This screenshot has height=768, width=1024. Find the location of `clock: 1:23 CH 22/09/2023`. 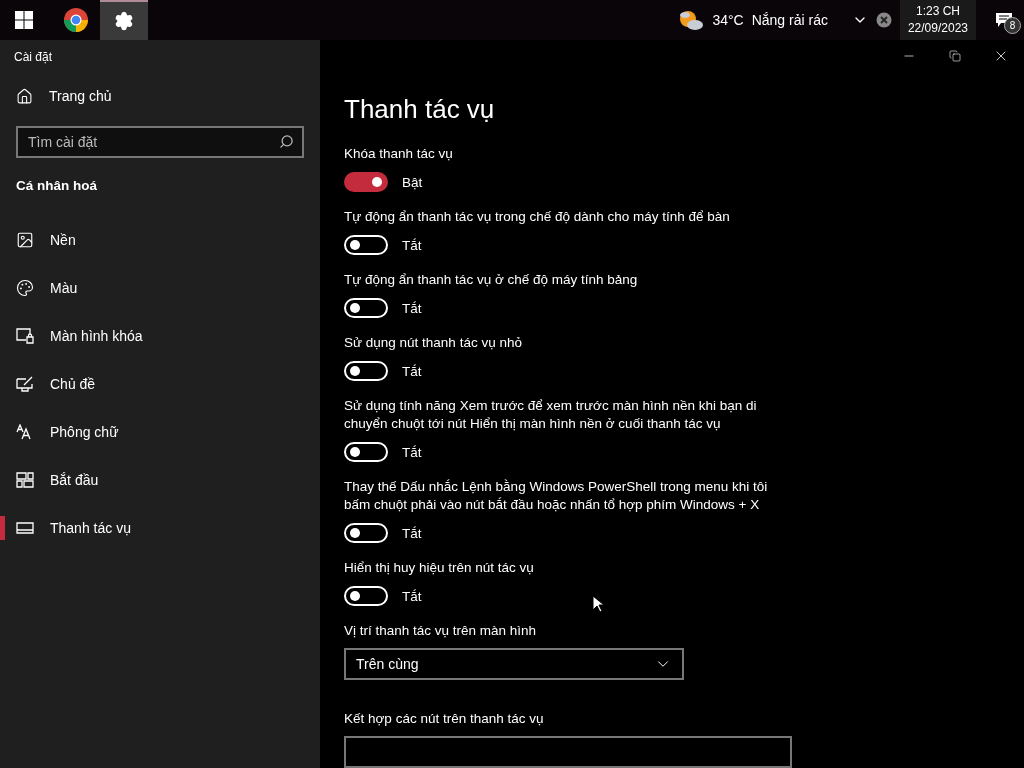

clock: 1:23 CH 22/09/2023 is located at coordinates (937, 20).